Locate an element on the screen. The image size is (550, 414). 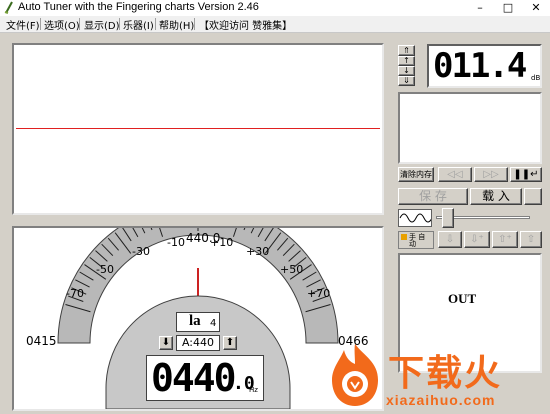
sine-wave-button is located at coordinates (415, 218).